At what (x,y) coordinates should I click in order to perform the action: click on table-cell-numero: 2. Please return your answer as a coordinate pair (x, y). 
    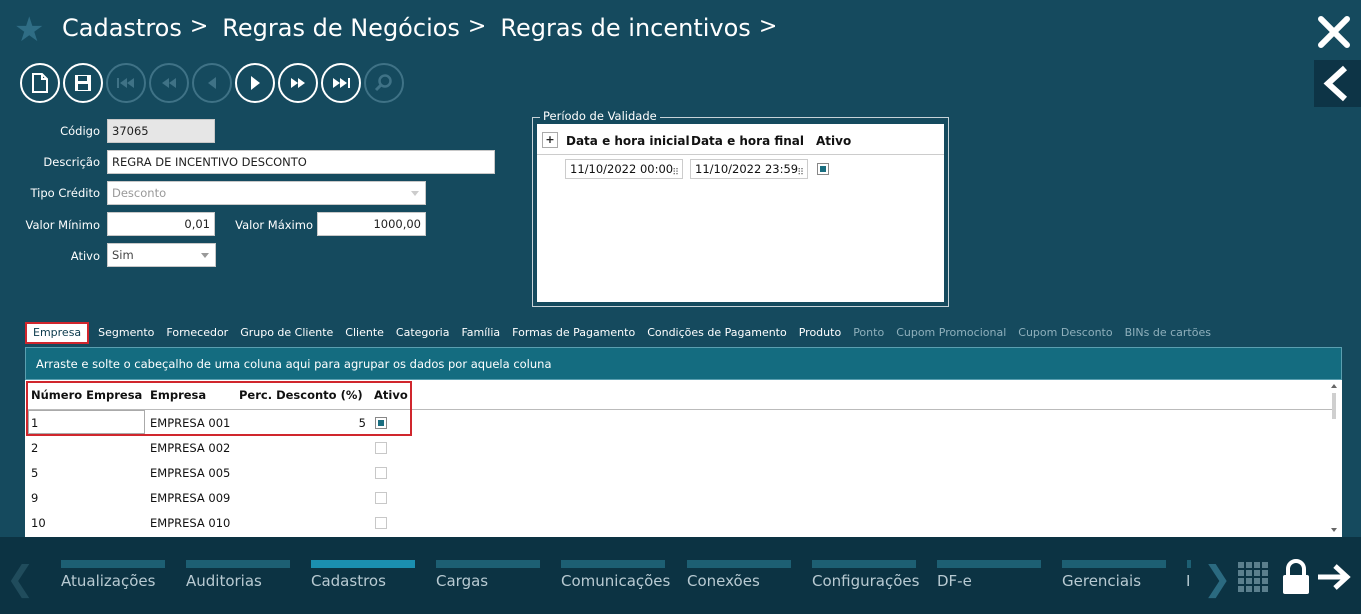
    Looking at the image, I should click on (34, 448).